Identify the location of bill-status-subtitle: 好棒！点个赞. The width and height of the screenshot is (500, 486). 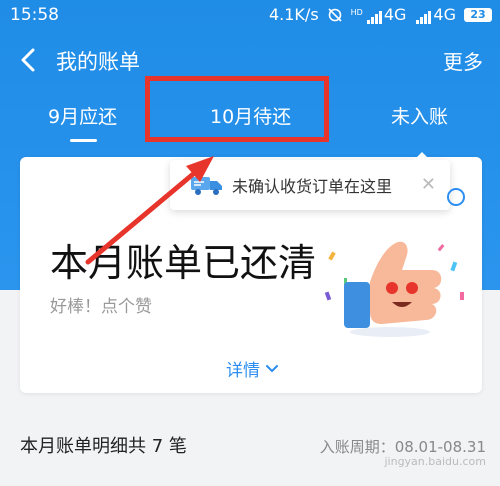
(101, 307).